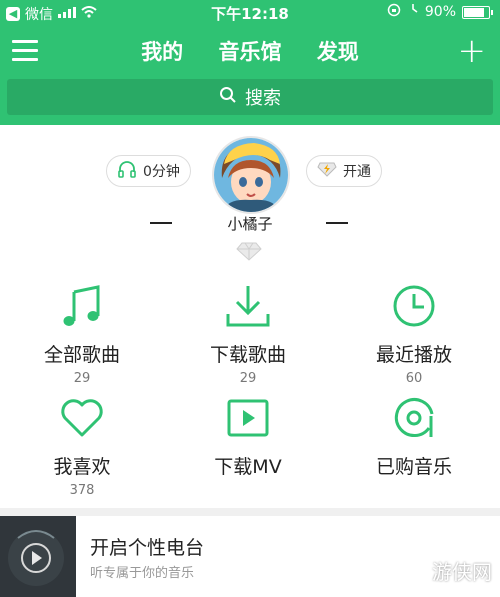  What do you see at coordinates (263, 98) in the screenshot?
I see `search-label: 搜索` at bounding box center [263, 98].